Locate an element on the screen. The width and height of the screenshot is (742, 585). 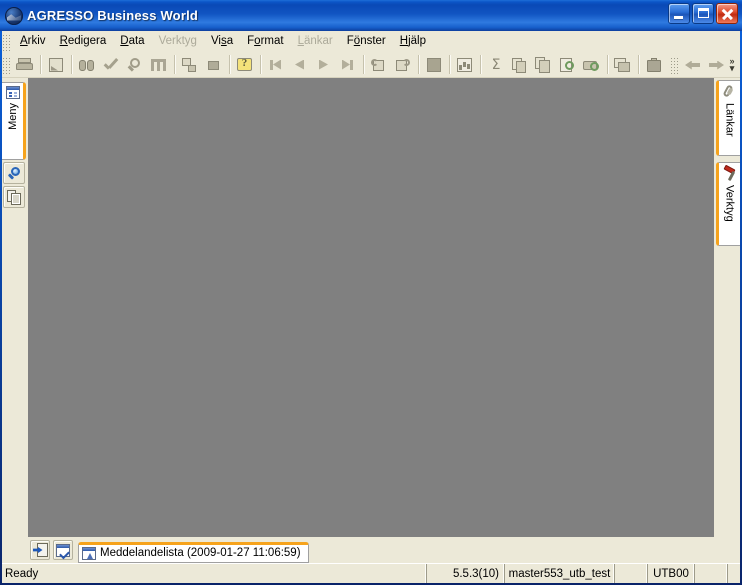
menu-item-arkiv: Arkiv is located at coordinates (33, 41).